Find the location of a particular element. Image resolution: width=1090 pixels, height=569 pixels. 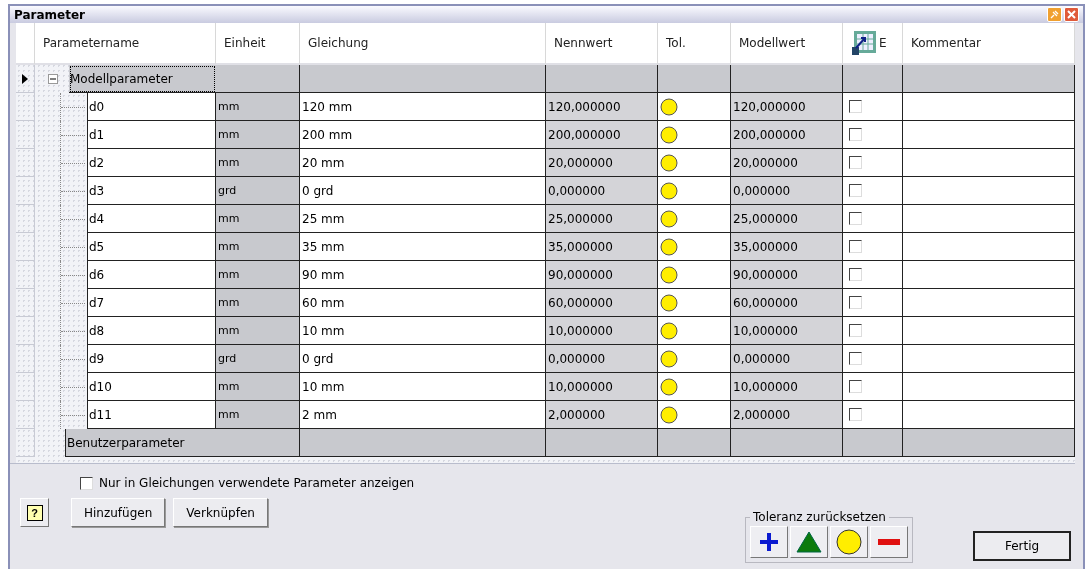

column-header: Nennwert is located at coordinates (602, 44).